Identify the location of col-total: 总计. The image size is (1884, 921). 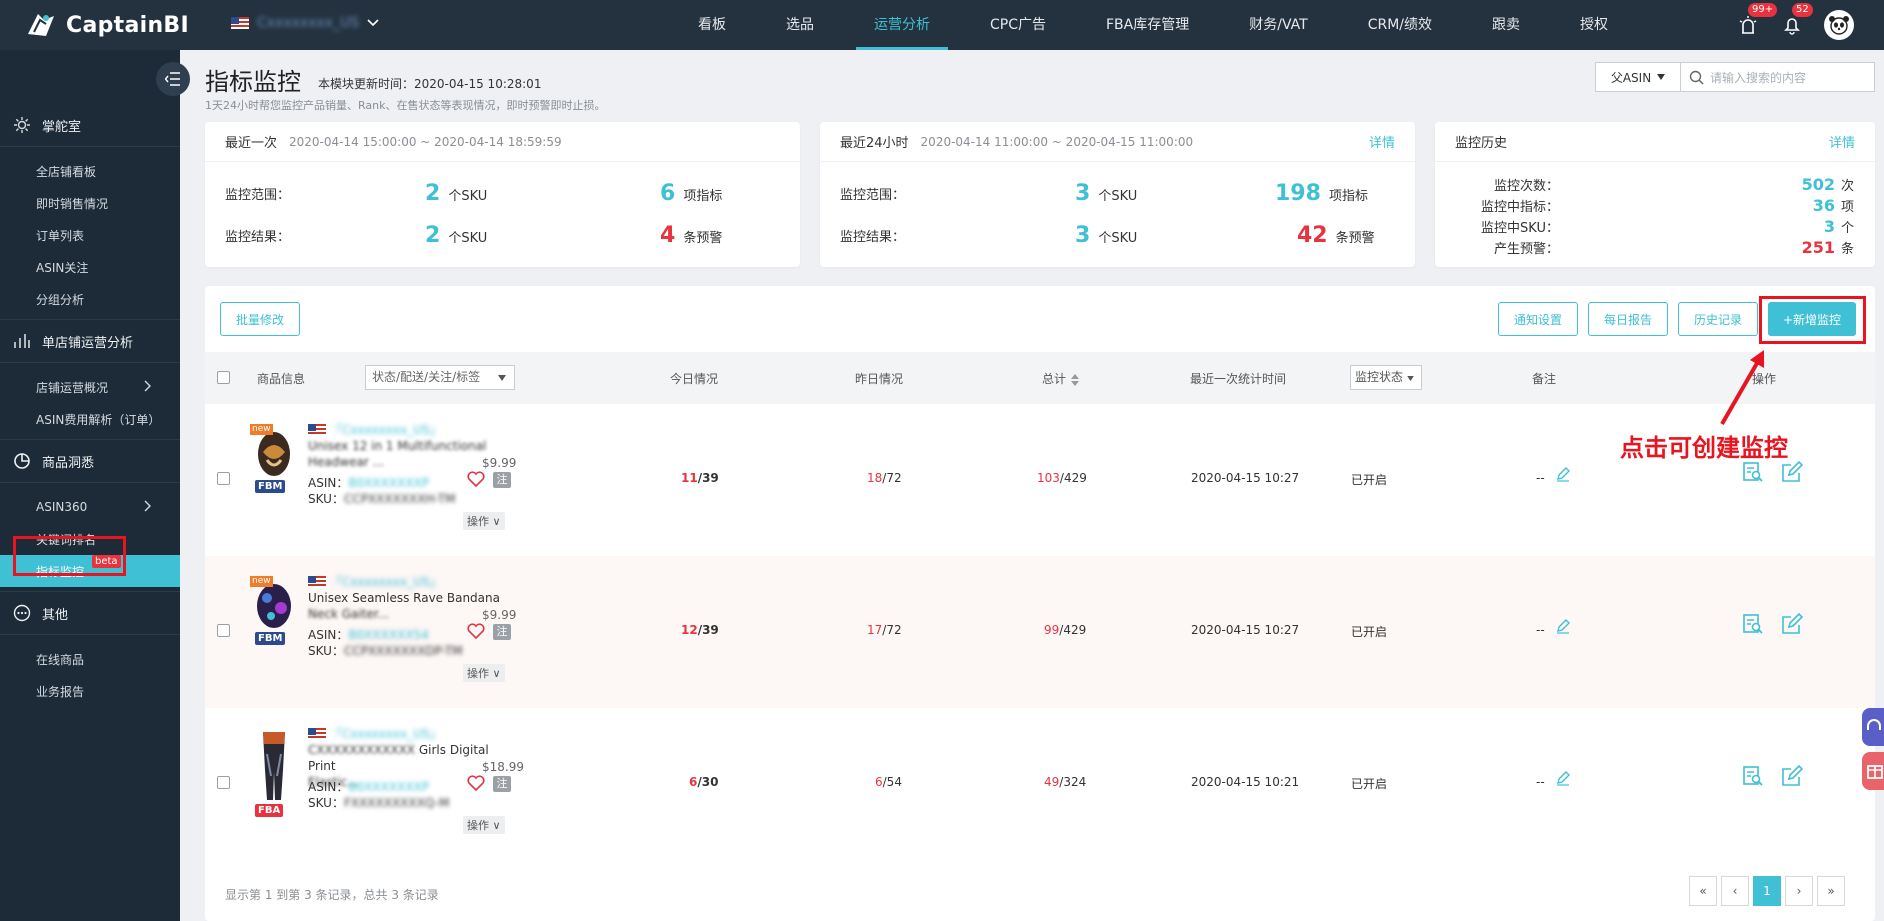
(1061, 378).